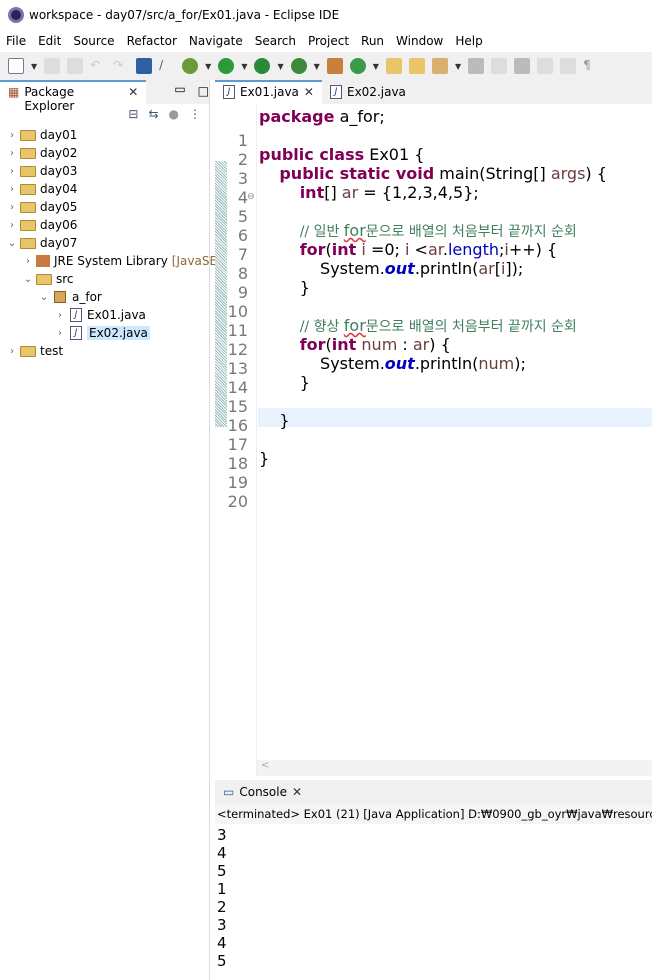  I want to click on menu-navigate: Navigate, so click(216, 41).